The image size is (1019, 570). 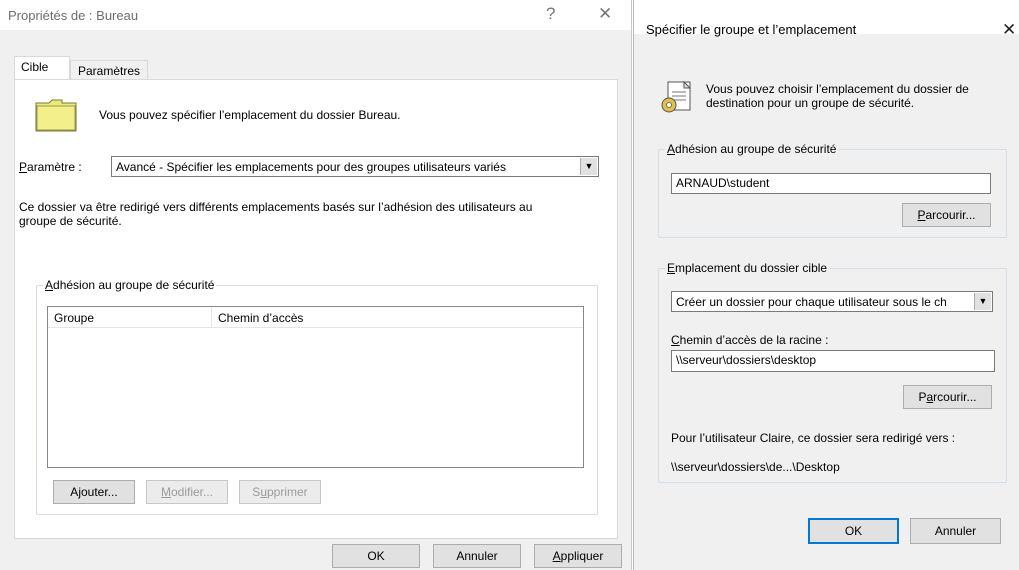 I want to click on group-field: ARNAUD\student, so click(x=831, y=183).